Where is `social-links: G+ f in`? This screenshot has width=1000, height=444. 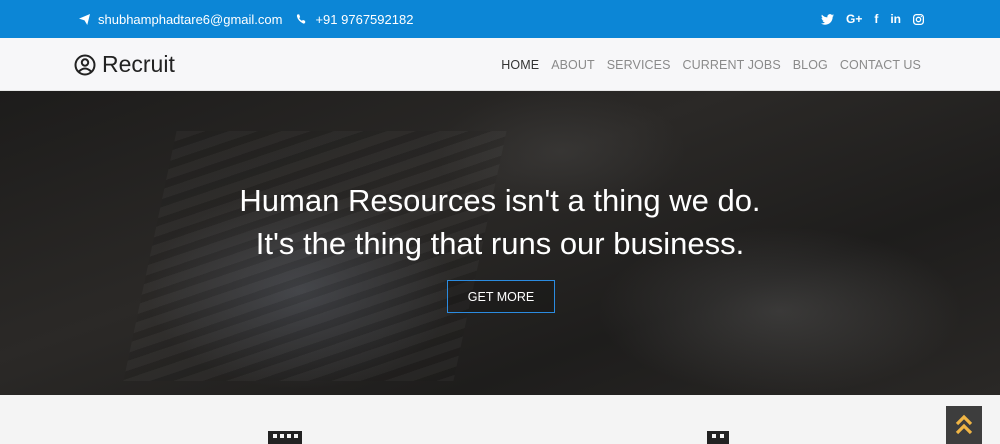 social-links: G+ f in is located at coordinates (866, 19).